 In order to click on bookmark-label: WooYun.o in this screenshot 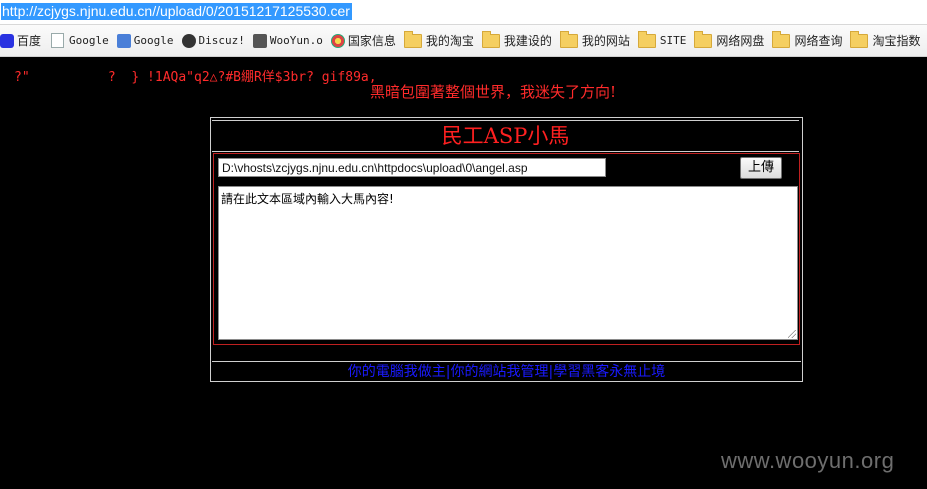, I will do `click(296, 40)`.